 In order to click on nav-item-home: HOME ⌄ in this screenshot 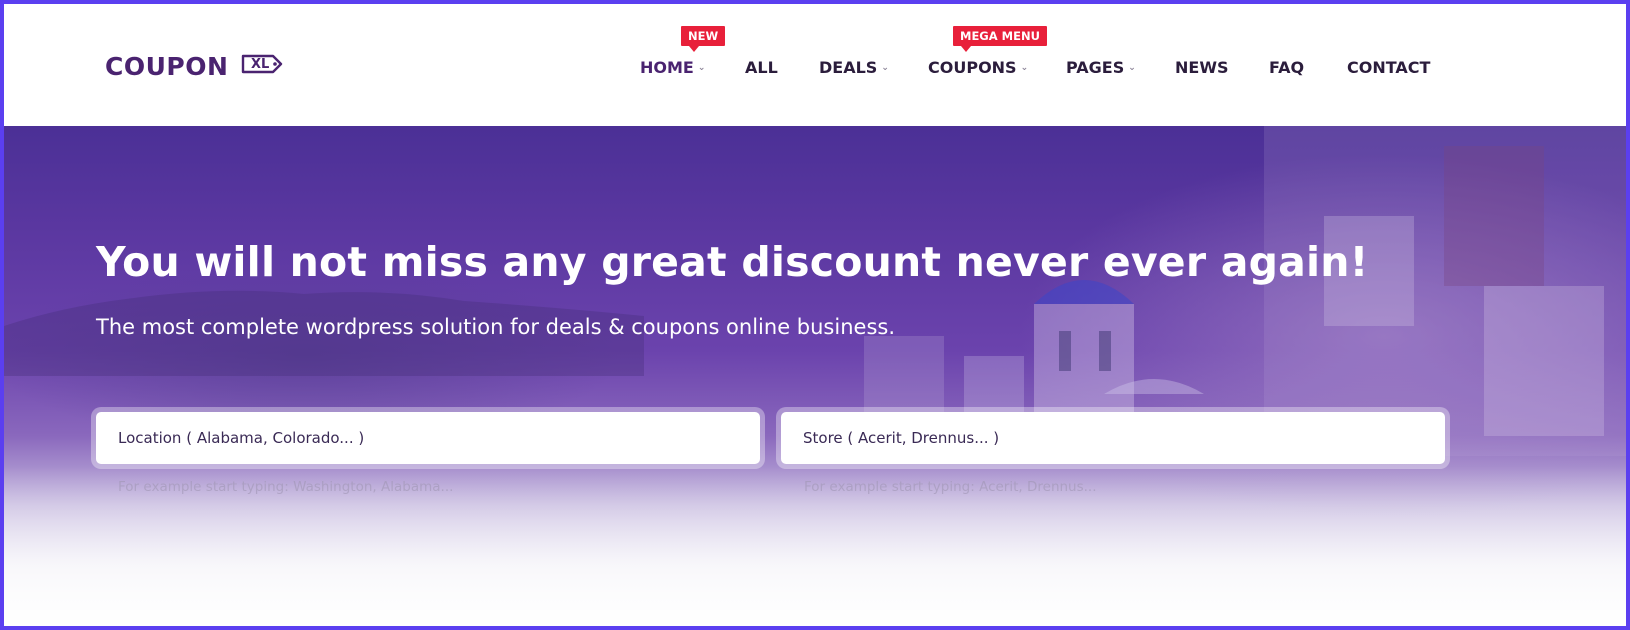, I will do `click(672, 67)`.